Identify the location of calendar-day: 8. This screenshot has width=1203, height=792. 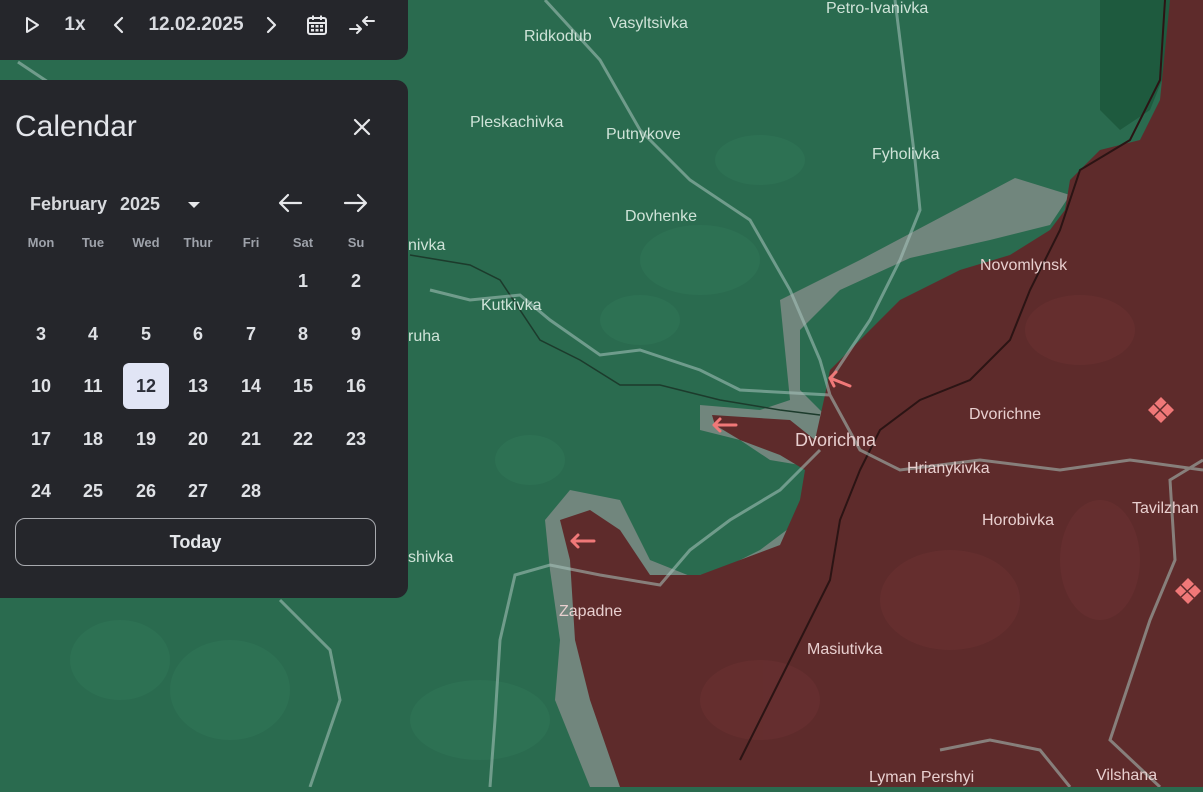
(303, 334).